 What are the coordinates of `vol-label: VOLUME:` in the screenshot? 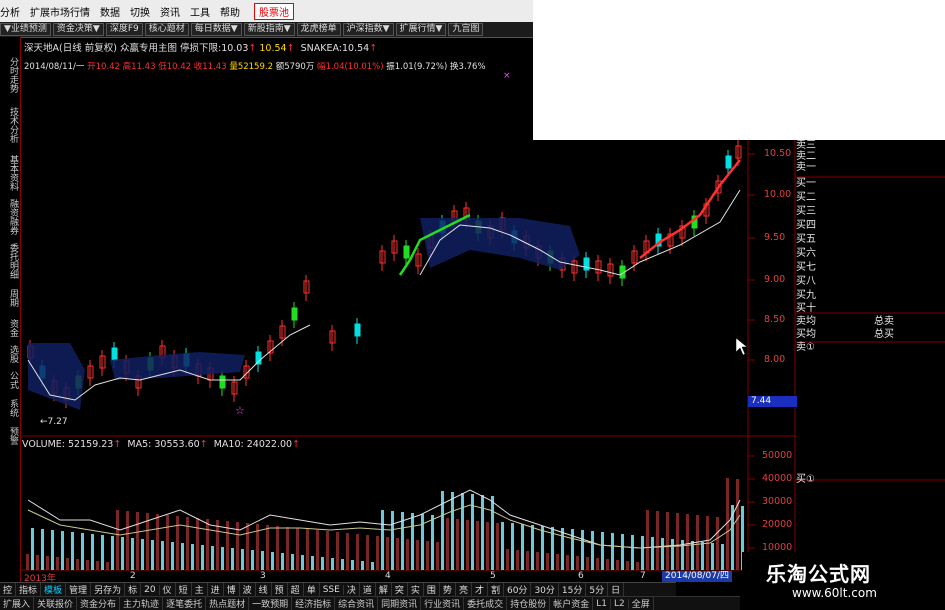 It's located at (43, 444).